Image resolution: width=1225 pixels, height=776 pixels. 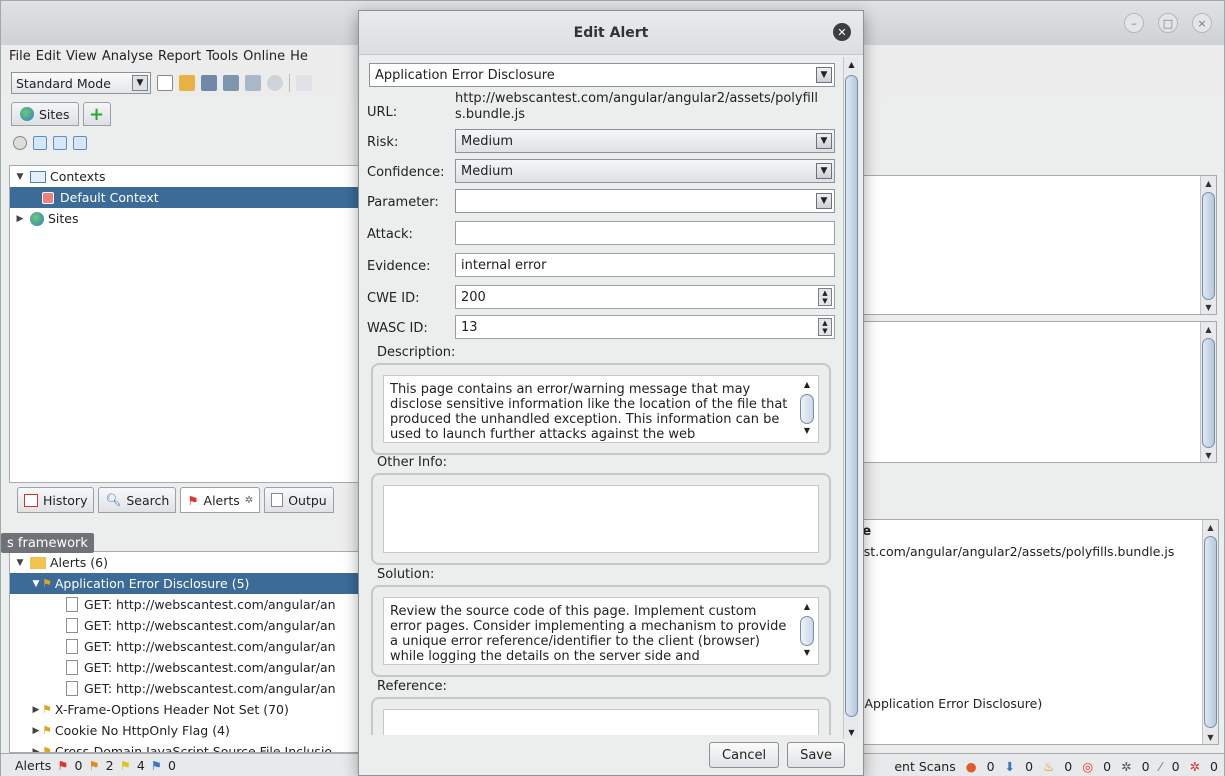 What do you see at coordinates (20, 143) in the screenshot?
I see `target-icon` at bounding box center [20, 143].